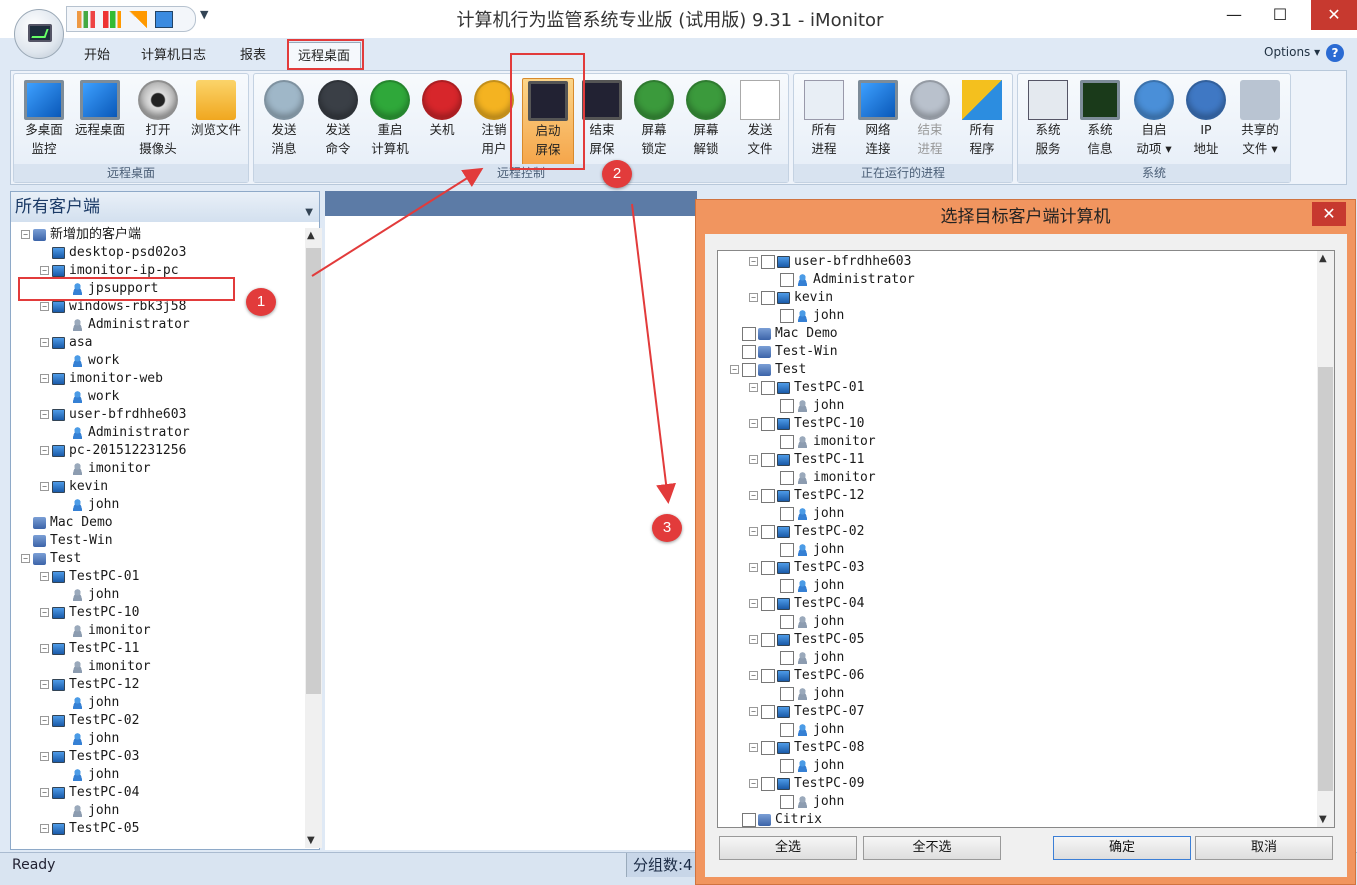  Describe the element at coordinates (493, 335) in the screenshot. I see `annotation-arrows` at that location.